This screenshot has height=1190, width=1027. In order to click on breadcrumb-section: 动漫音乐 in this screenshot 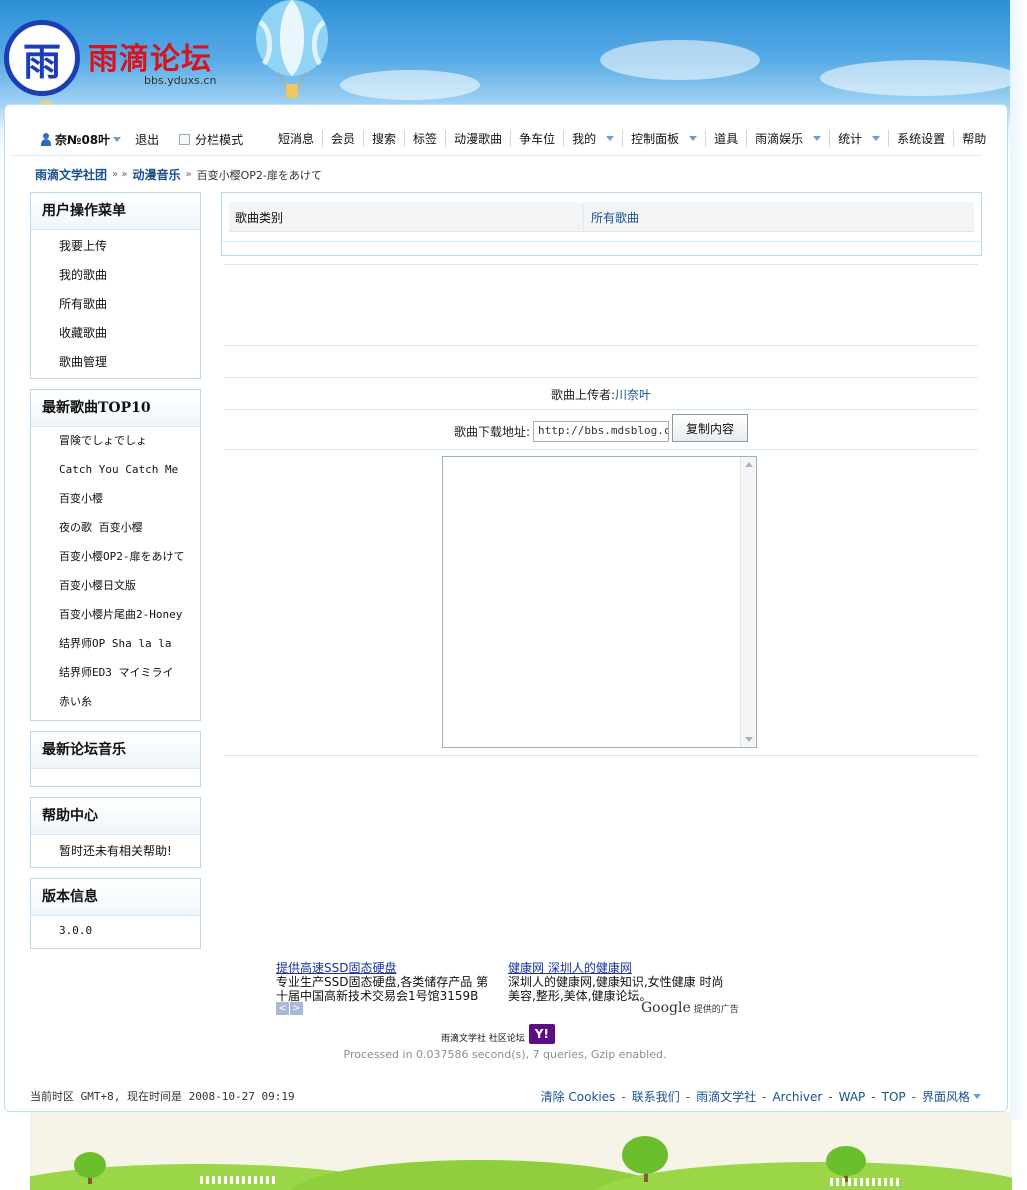, I will do `click(156, 174)`.